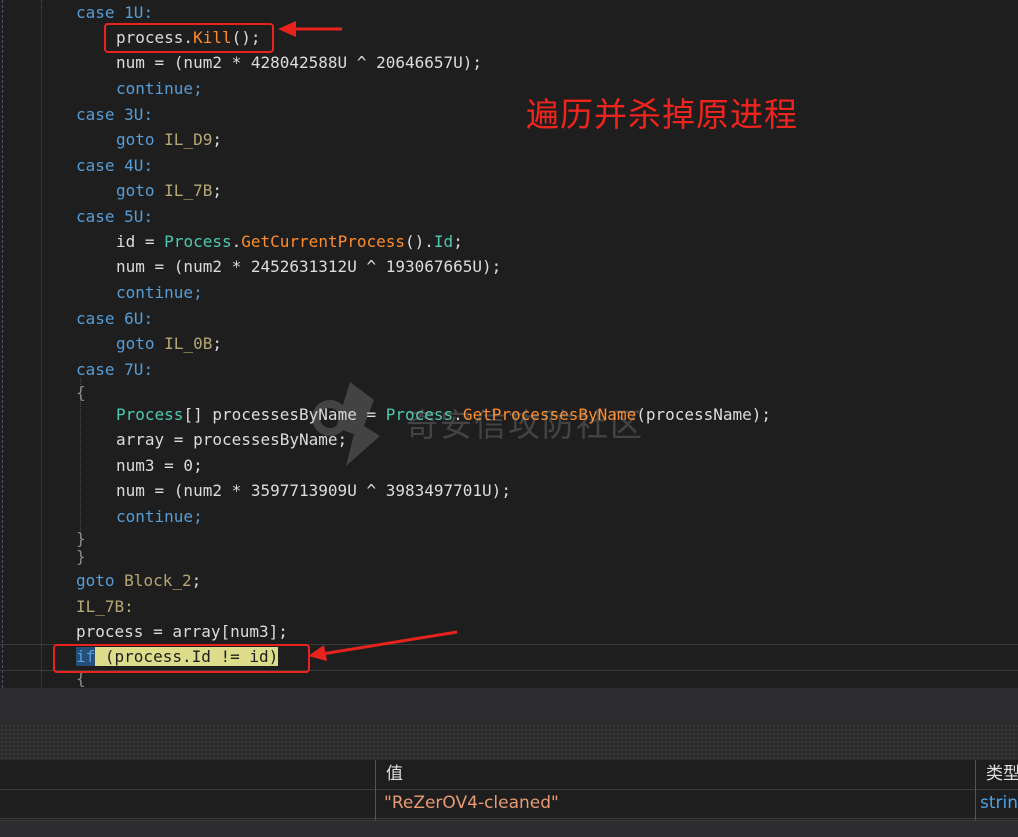 The height and width of the screenshot is (837, 1018). What do you see at coordinates (114, 216) in the screenshot?
I see `code-line: case 5U:` at bounding box center [114, 216].